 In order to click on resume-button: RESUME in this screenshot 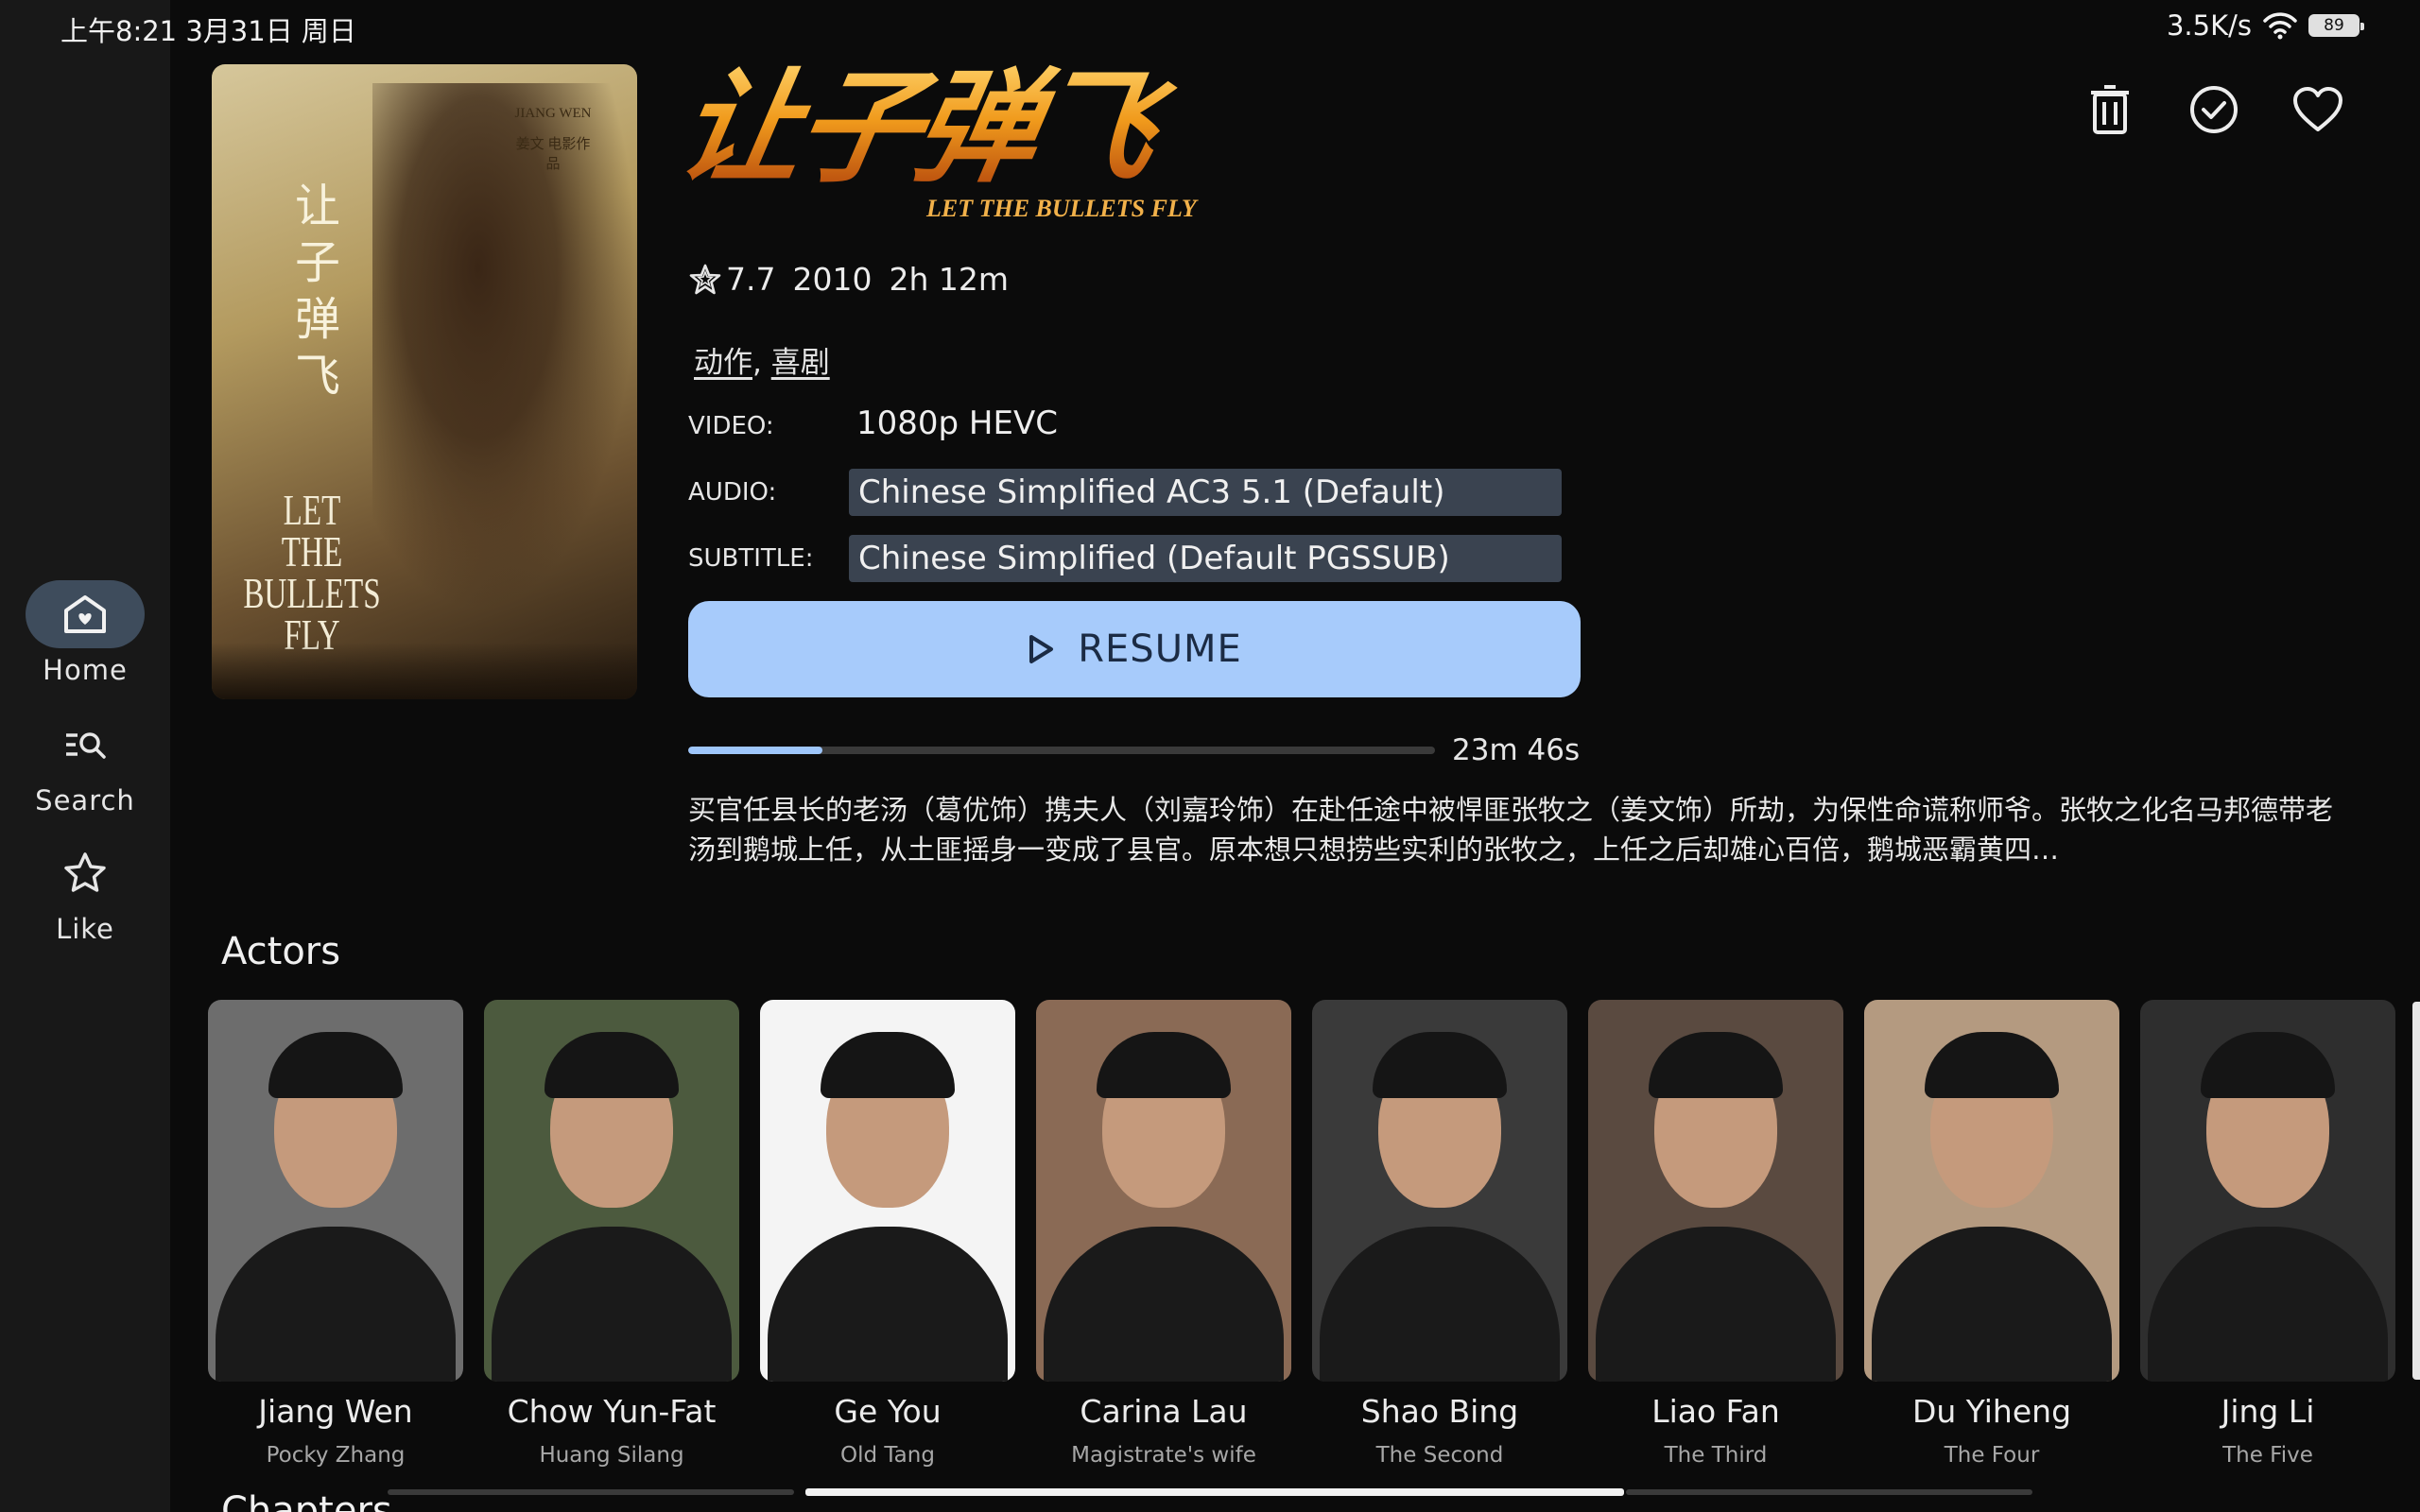, I will do `click(1134, 649)`.